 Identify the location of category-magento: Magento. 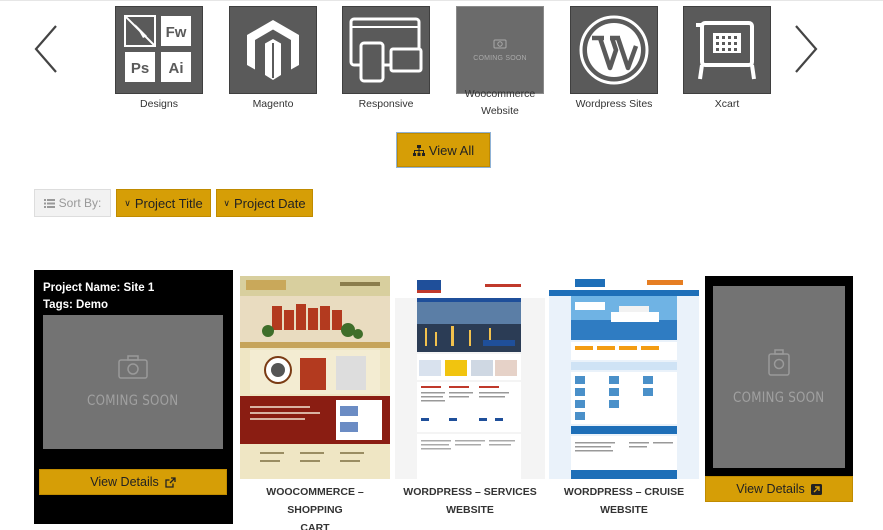
(273, 59).